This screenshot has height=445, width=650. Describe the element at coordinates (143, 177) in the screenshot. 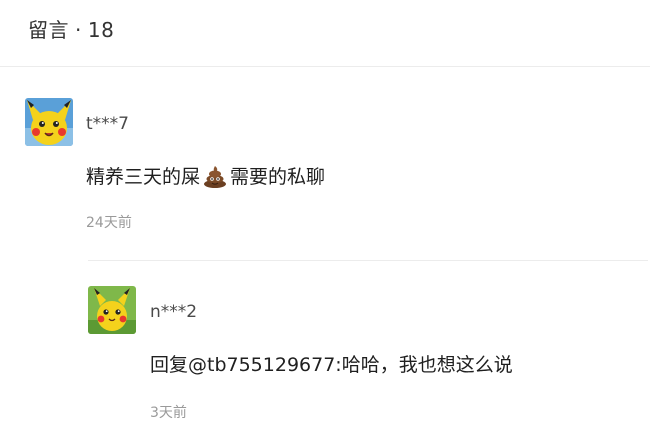

I see `comment-text-part: 精养三天的屎` at that location.